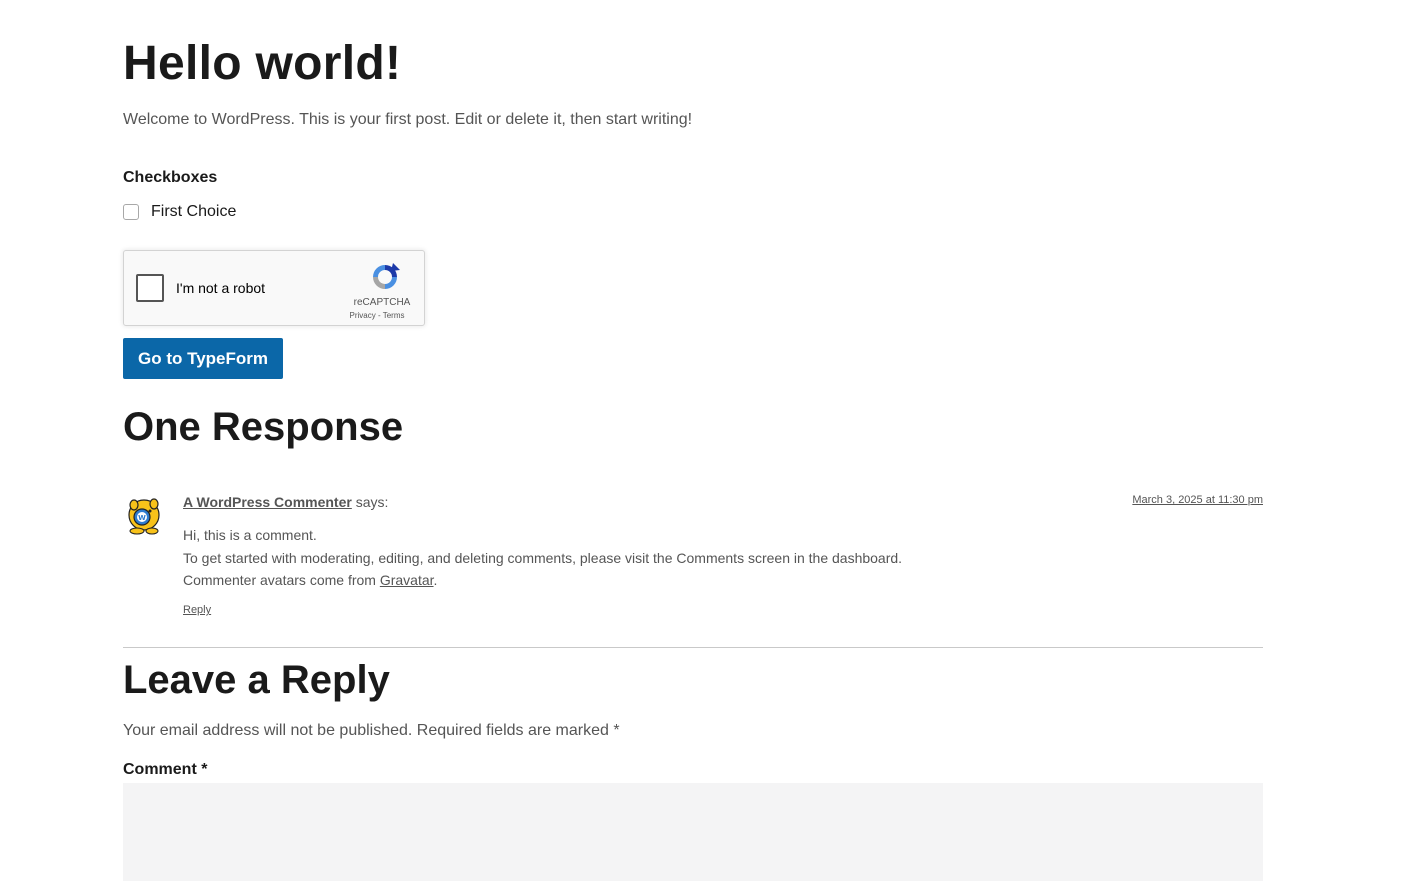 The image size is (1403, 881). What do you see at coordinates (693, 647) in the screenshot?
I see `section-divider` at bounding box center [693, 647].